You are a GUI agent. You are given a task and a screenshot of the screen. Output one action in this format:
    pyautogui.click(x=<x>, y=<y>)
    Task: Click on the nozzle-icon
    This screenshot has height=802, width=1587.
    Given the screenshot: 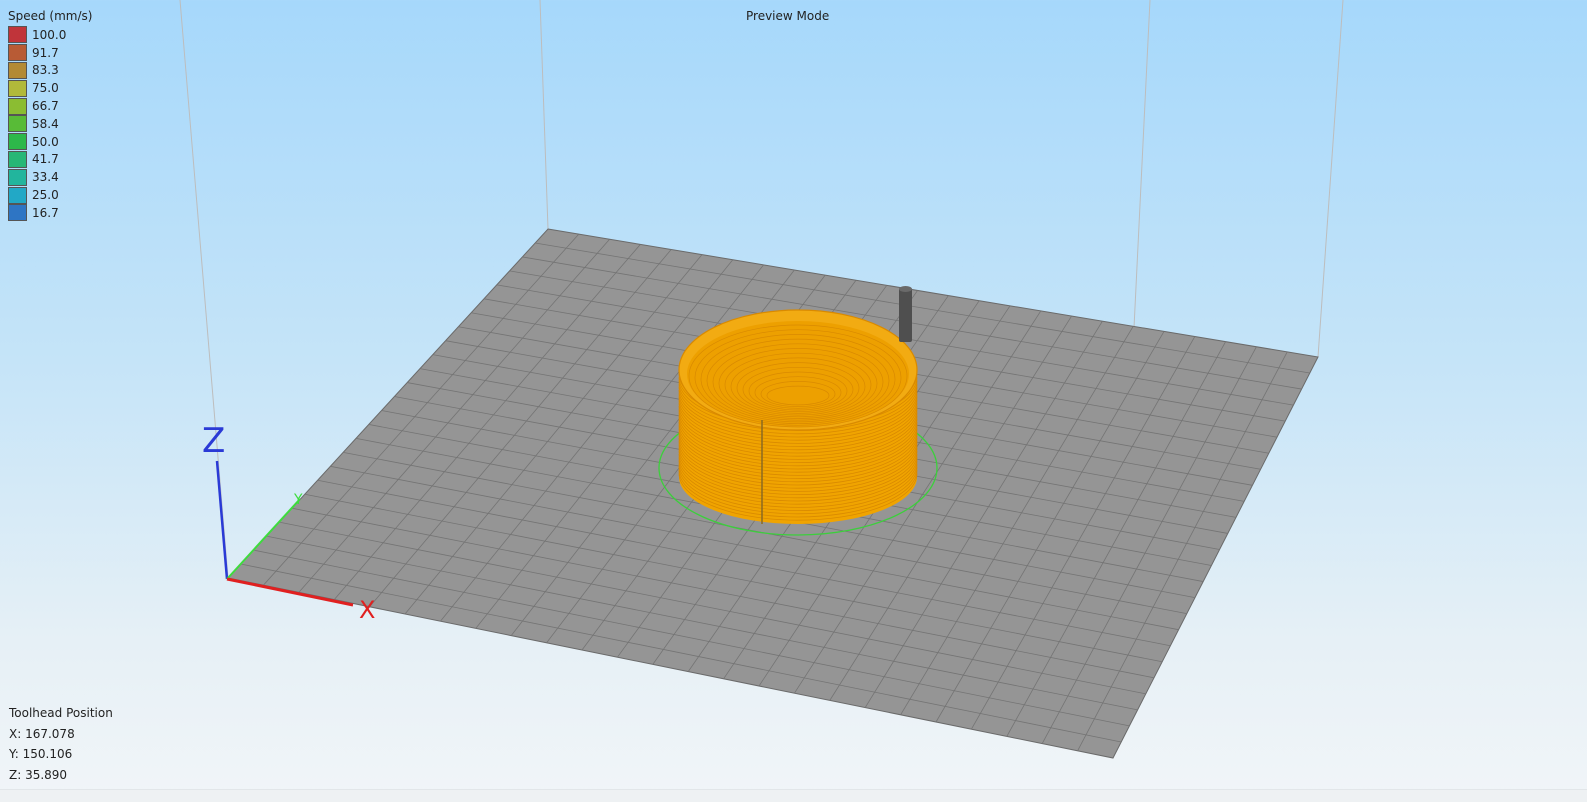 What is the action you would take?
    pyautogui.click(x=905, y=314)
    